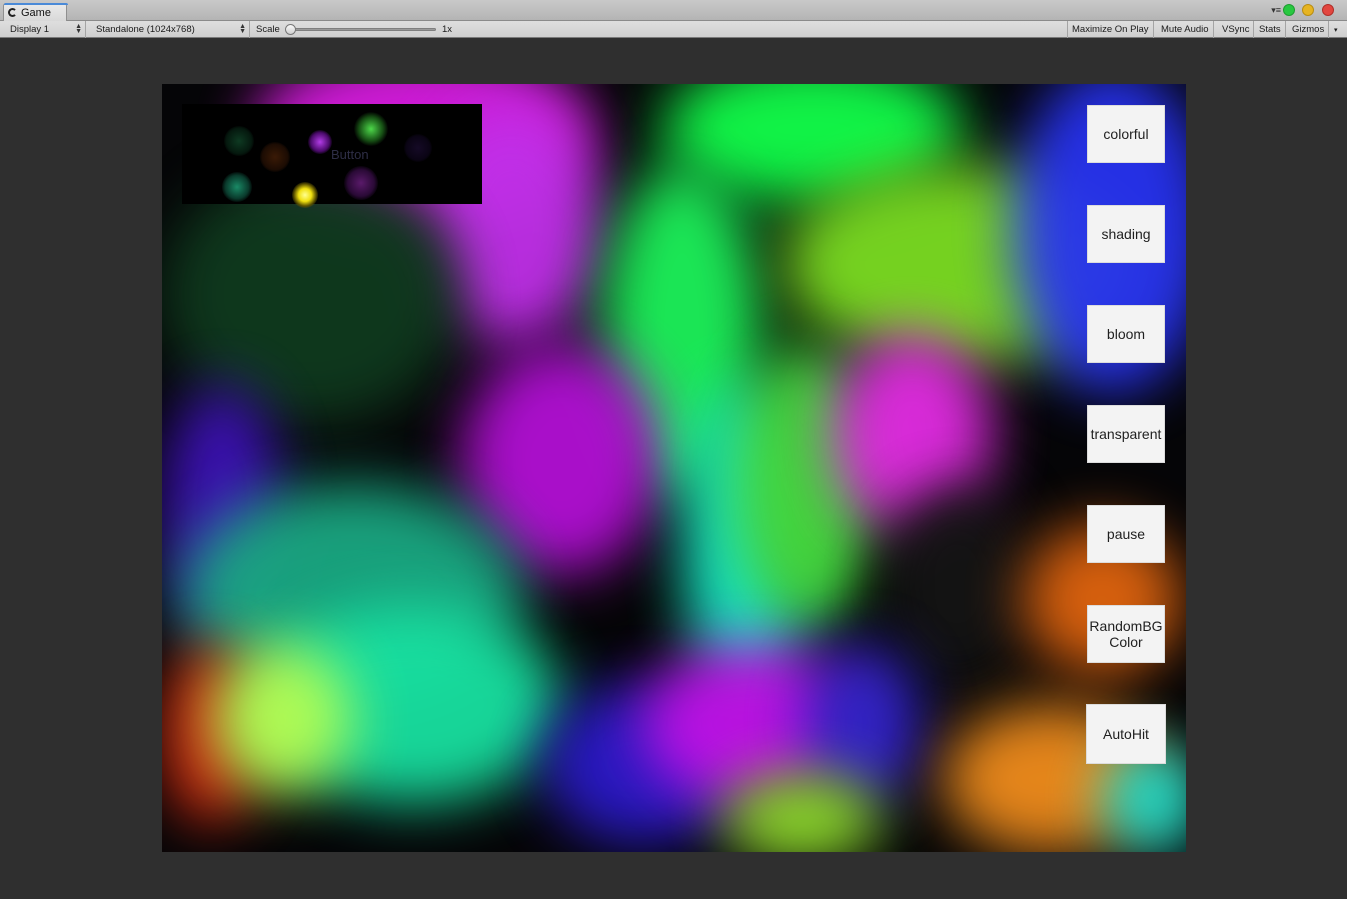  I want to click on scale-value-label: 1x, so click(447, 29).